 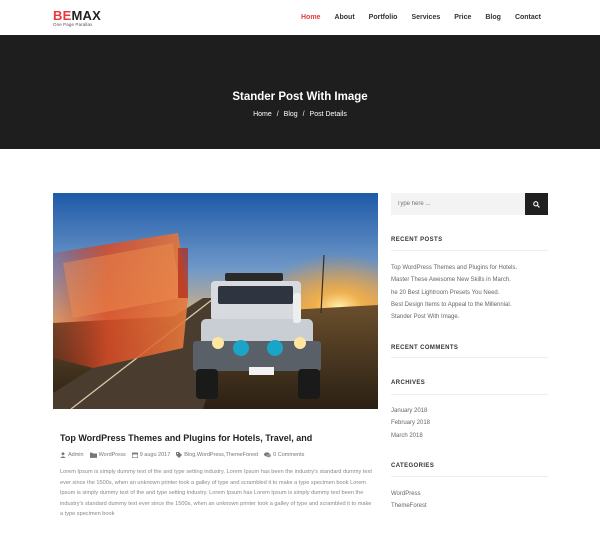 I want to click on meta-category-text: WordPress, so click(x=112, y=455).